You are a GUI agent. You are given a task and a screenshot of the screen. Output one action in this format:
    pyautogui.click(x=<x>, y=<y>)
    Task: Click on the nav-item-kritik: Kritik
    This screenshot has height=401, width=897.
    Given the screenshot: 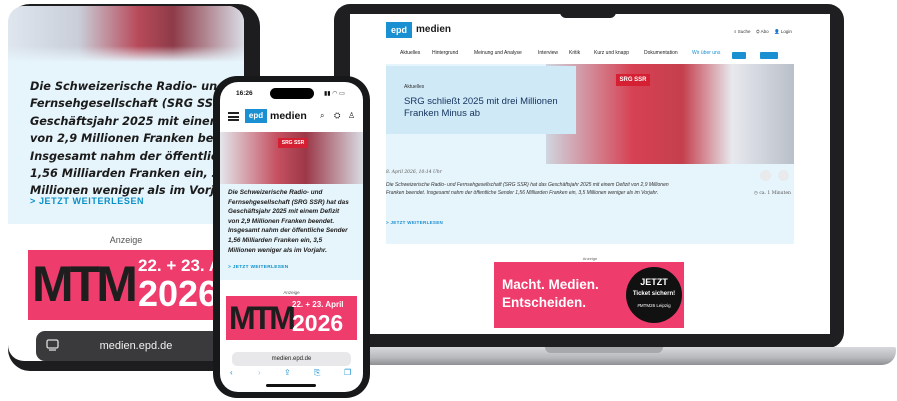 What is the action you would take?
    pyautogui.click(x=574, y=53)
    